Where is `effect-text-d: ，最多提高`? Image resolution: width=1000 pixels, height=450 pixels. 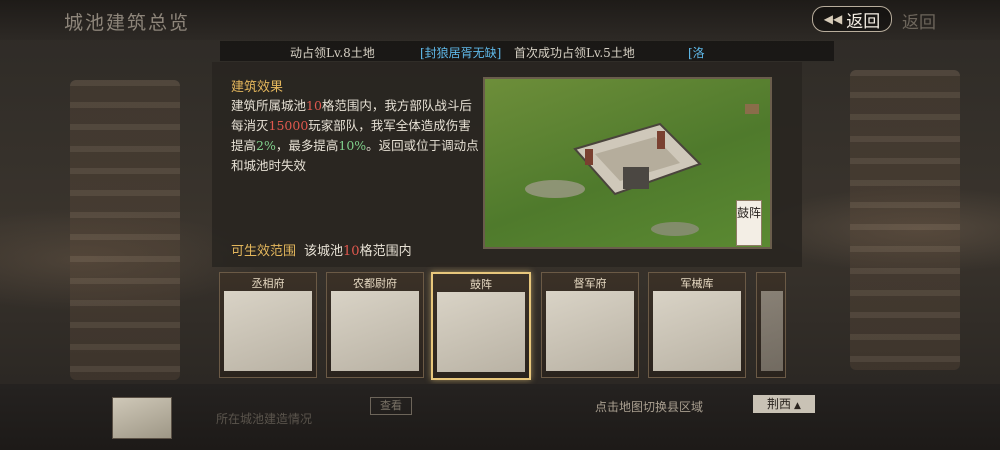
effect-text-d: ，最多提高 is located at coordinates (307, 145).